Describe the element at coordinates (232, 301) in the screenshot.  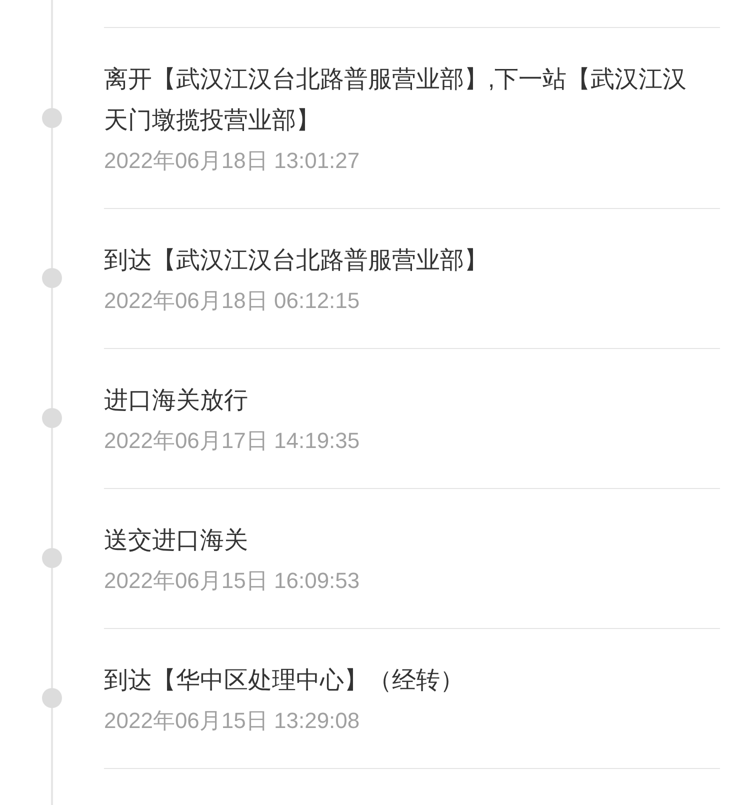
I see `event-time: 2022年06月18日 06:12:15` at that location.